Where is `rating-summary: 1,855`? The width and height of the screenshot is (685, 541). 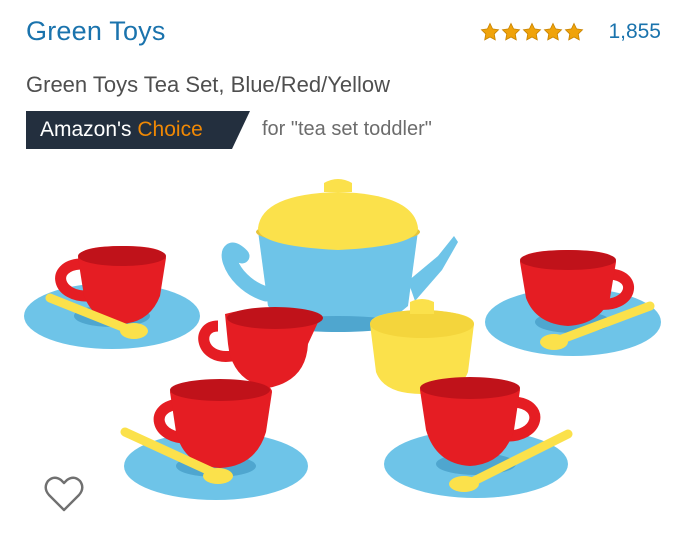 rating-summary: 1,855 is located at coordinates (570, 32).